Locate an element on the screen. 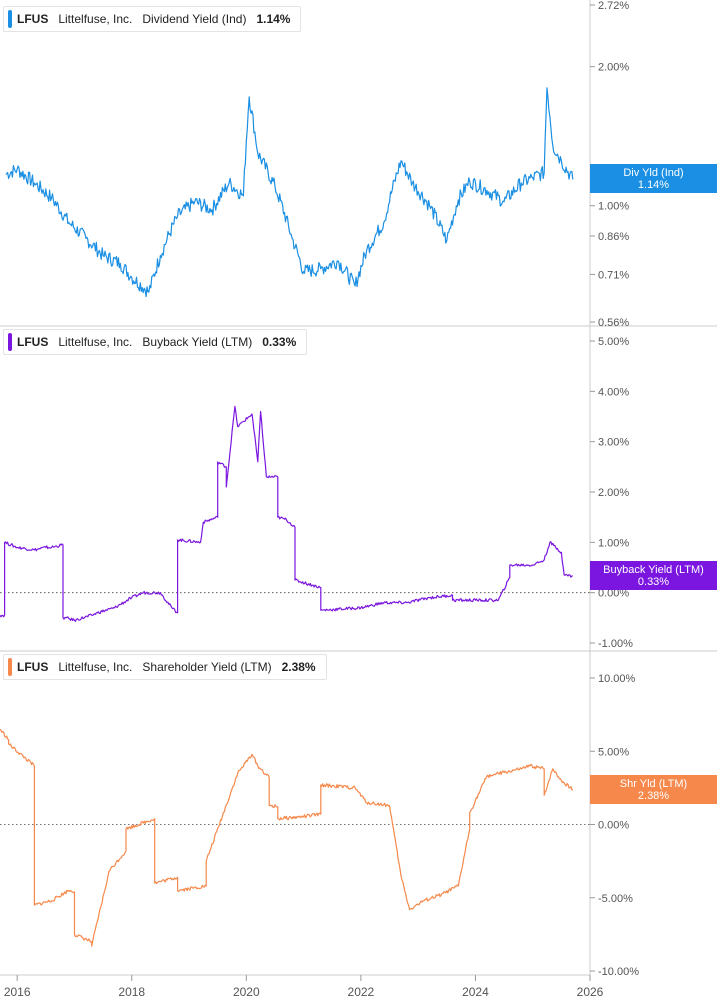  y-tick-label: 10.00% is located at coordinates (617, 679).